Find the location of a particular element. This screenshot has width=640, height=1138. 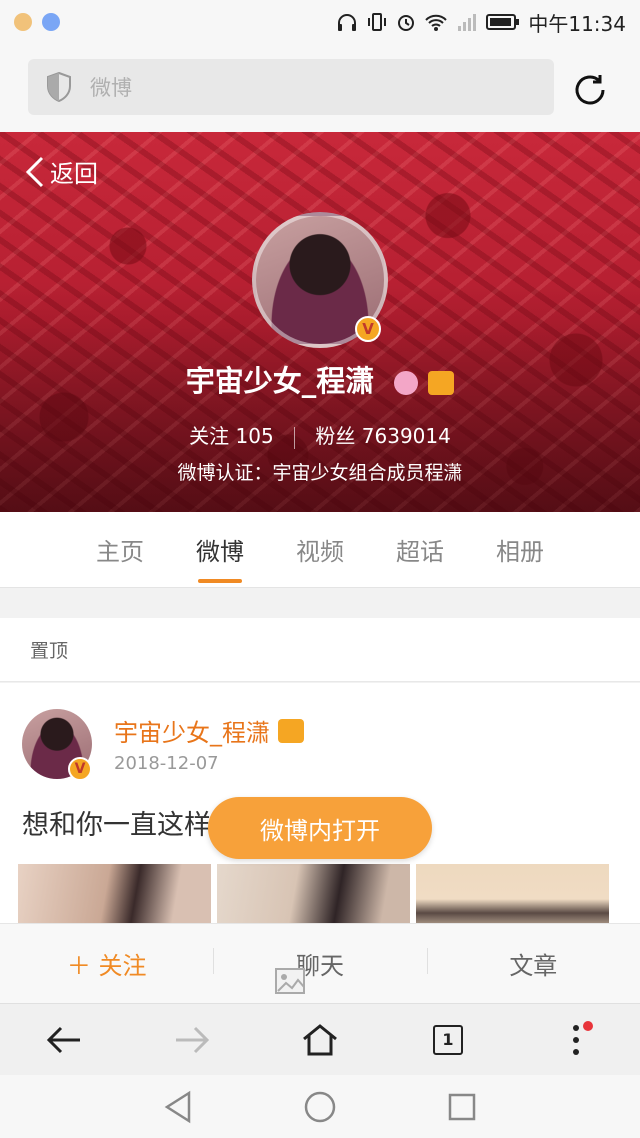

post-author: 宇宙少女_程潇 is located at coordinates (192, 730).